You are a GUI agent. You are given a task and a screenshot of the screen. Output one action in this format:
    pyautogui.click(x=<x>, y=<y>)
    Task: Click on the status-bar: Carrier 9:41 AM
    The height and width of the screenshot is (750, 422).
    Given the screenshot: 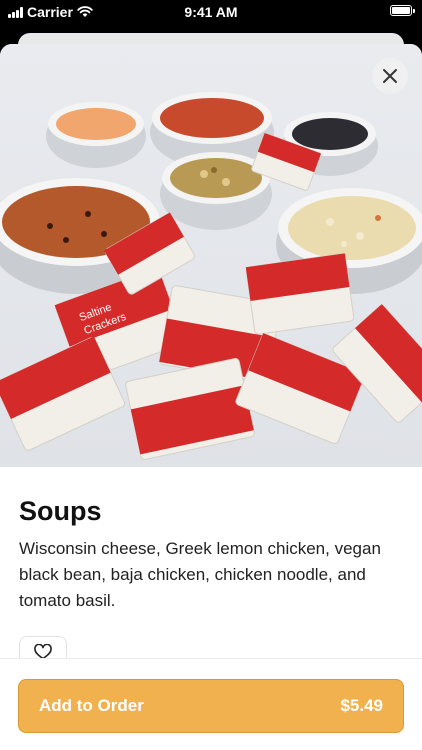 What is the action you would take?
    pyautogui.click(x=211, y=13)
    